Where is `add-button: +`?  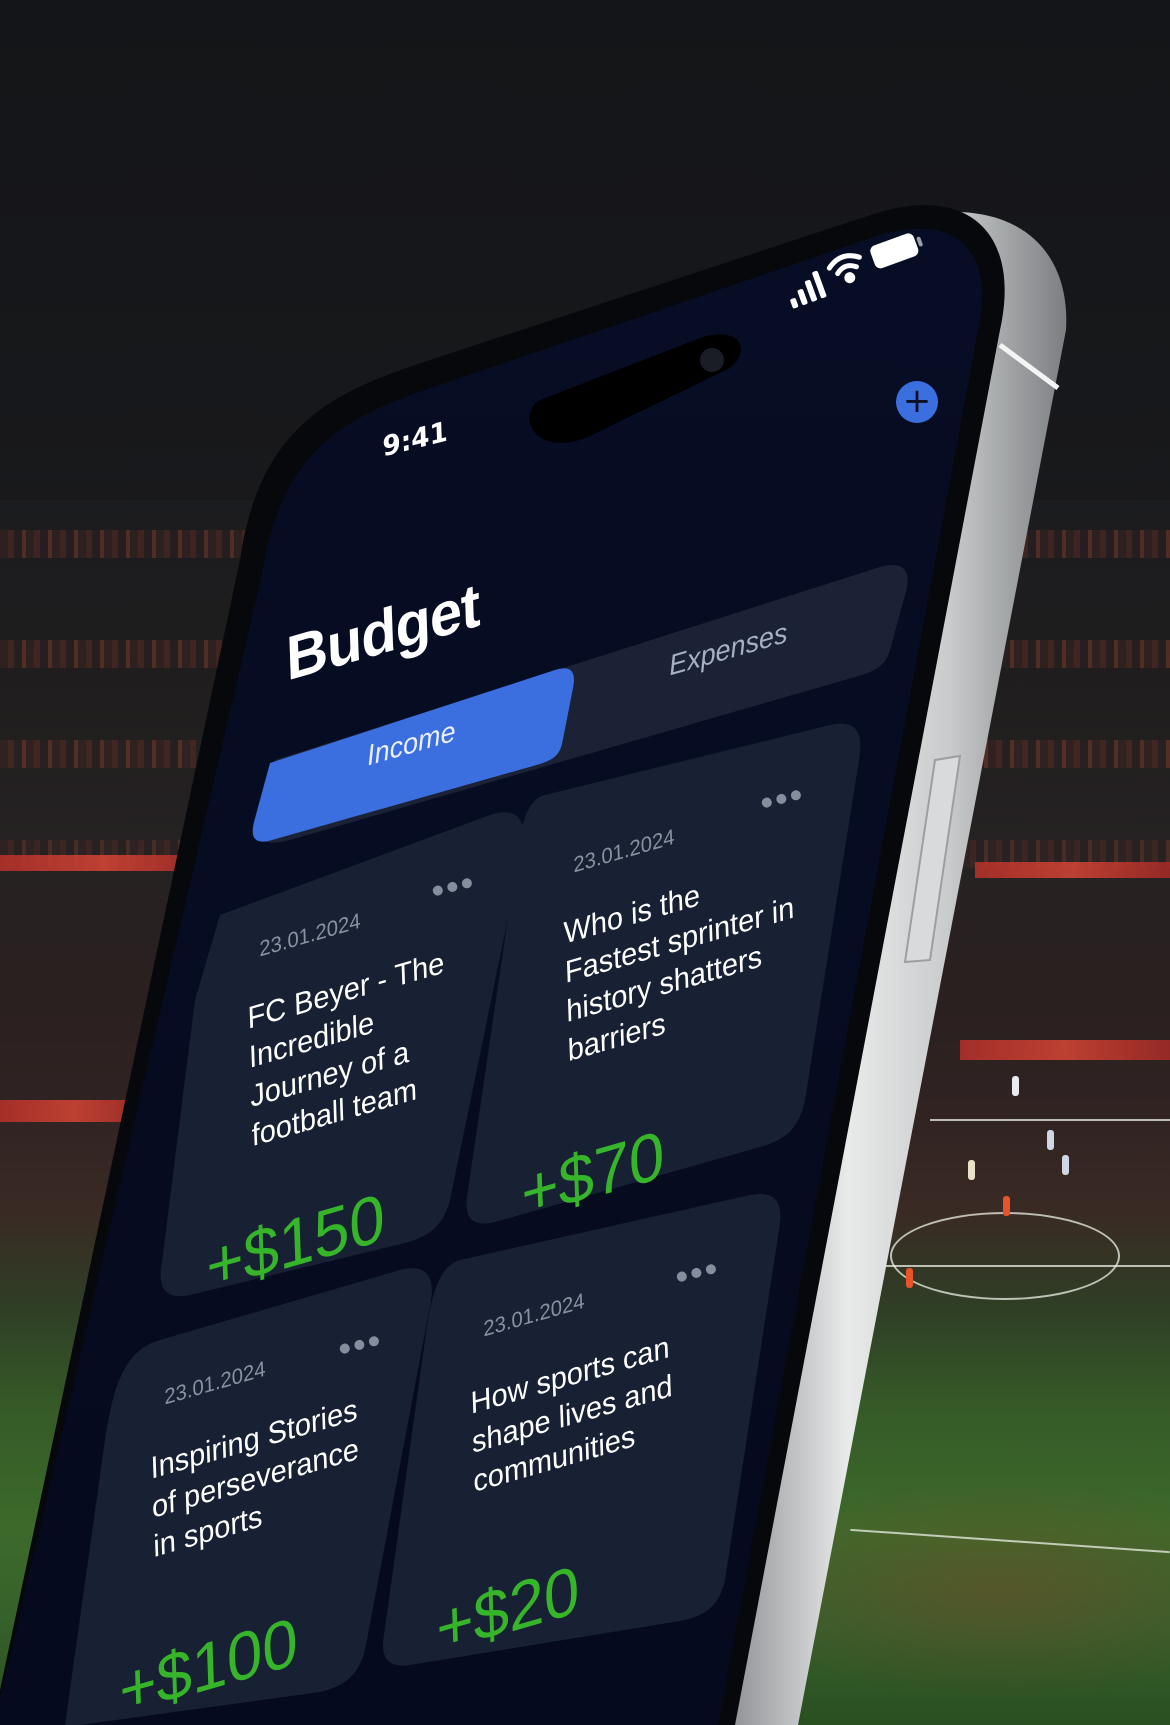 add-button: + is located at coordinates (917, 402).